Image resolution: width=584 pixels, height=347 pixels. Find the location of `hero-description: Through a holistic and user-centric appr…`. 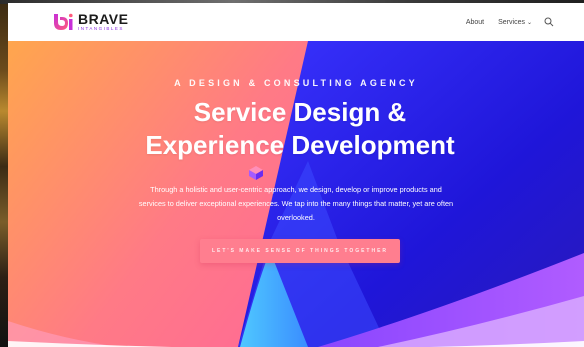

hero-description: Through a holistic and user-centric appr… is located at coordinates (296, 204).